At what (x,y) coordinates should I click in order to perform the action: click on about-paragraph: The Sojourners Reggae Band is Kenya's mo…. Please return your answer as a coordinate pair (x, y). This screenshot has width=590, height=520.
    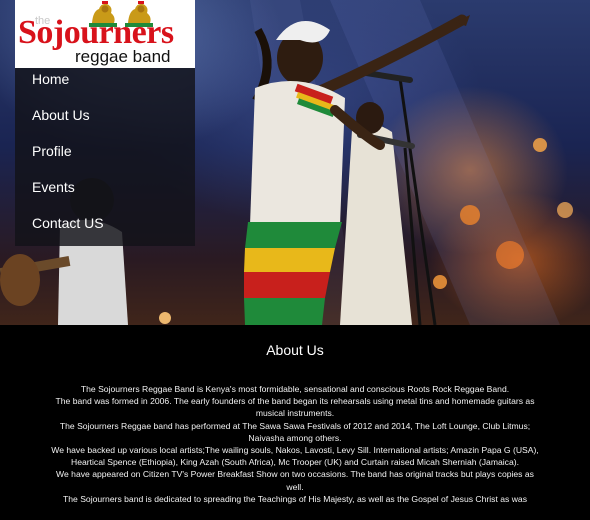
    Looking at the image, I should click on (295, 389).